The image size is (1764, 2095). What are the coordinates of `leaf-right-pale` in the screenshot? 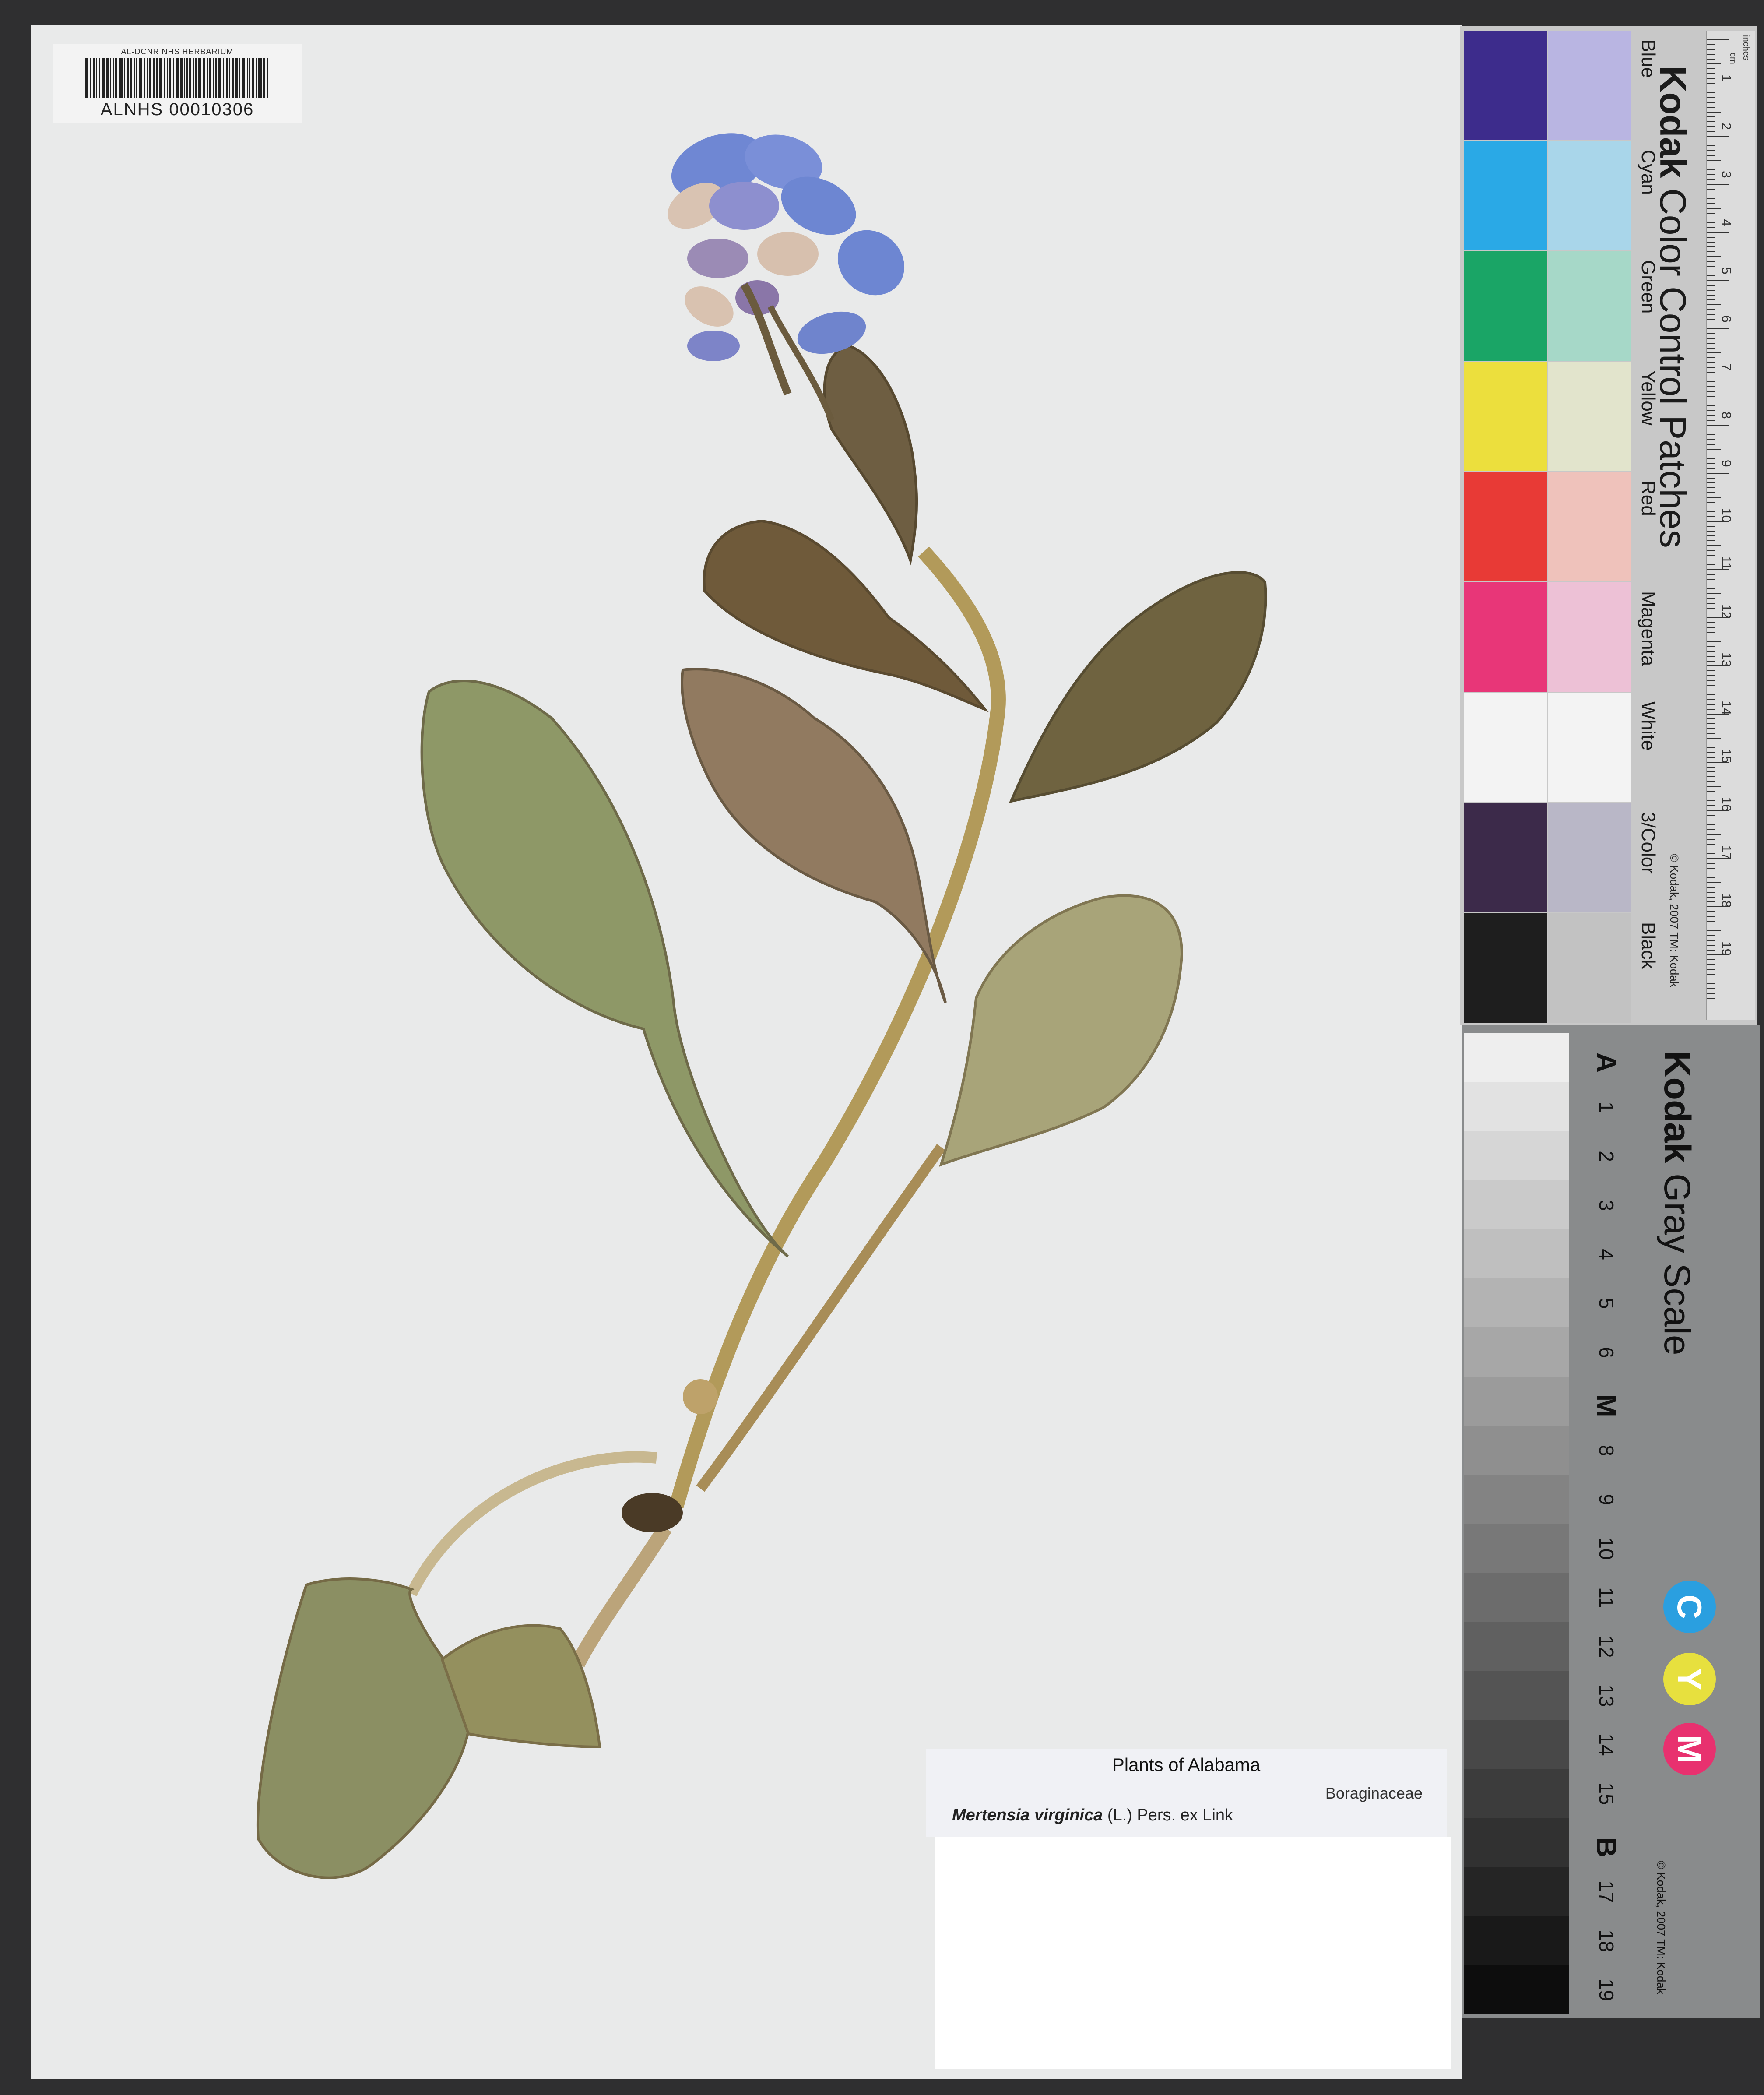 It's located at (1061, 1030).